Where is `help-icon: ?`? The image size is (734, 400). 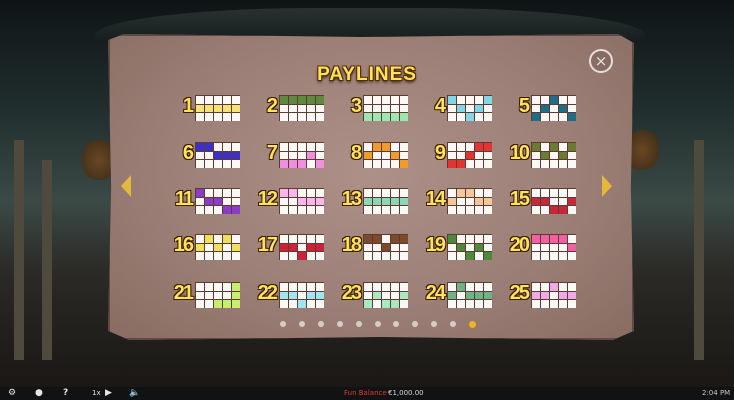
help-icon: ? is located at coordinates (65, 393).